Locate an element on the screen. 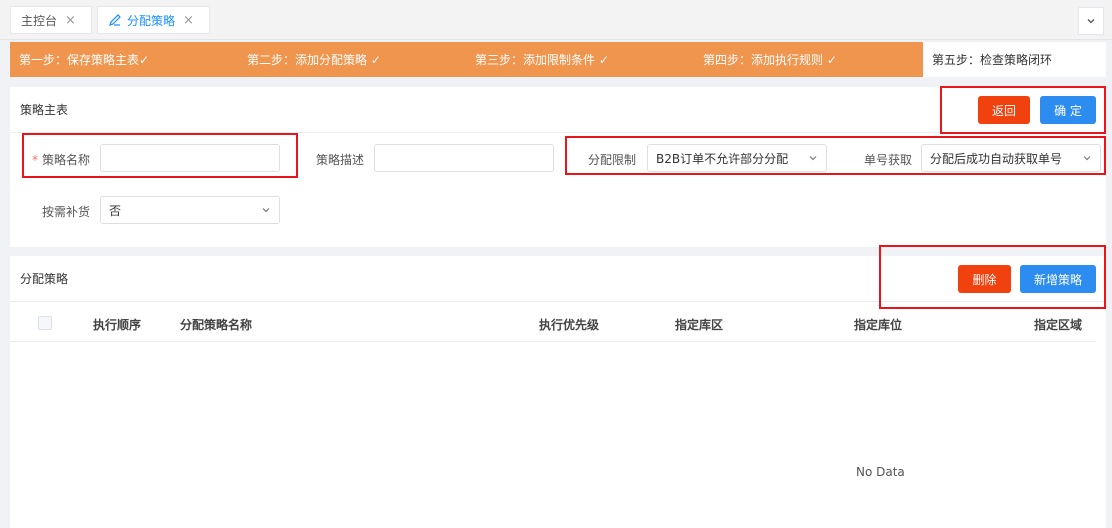 The height and width of the screenshot is (528, 1112). strategy-desc-label: 策略描述 is located at coordinates (339, 160).